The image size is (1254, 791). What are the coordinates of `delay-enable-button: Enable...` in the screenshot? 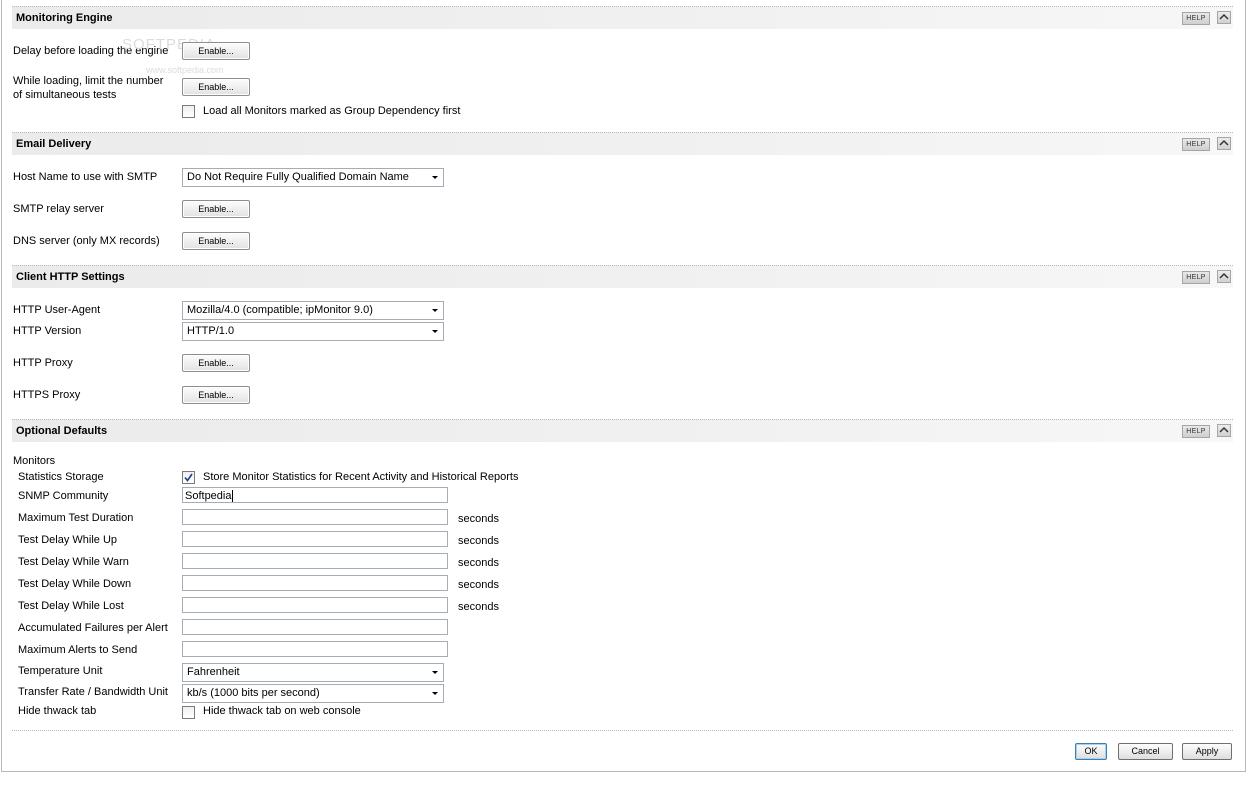 It's located at (216, 51).